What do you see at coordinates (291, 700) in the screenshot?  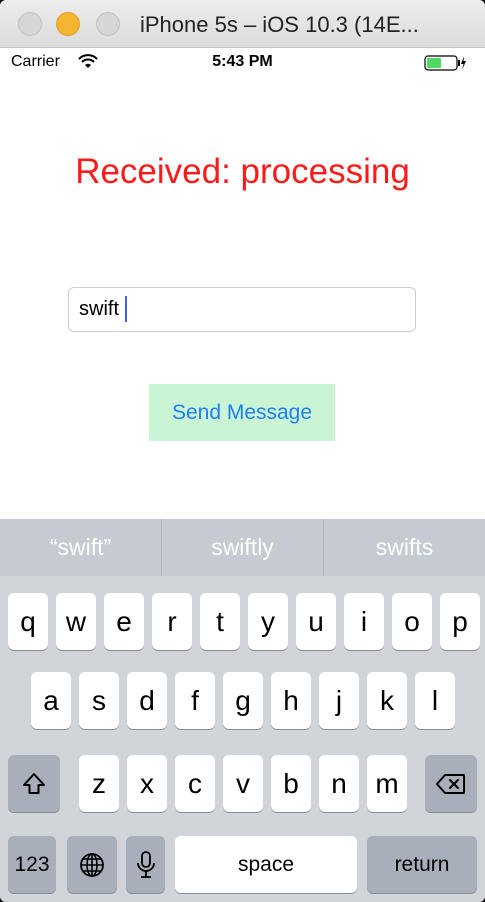 I see `key-h: h` at bounding box center [291, 700].